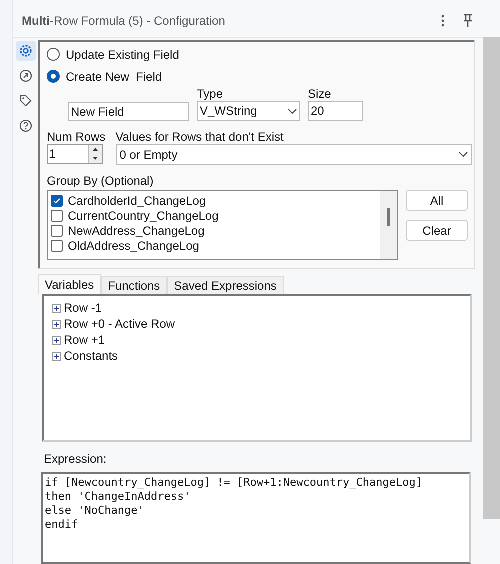  What do you see at coordinates (200, 137) in the screenshot?
I see `missing-rows-label: Values for Rows that don't Exist` at bounding box center [200, 137].